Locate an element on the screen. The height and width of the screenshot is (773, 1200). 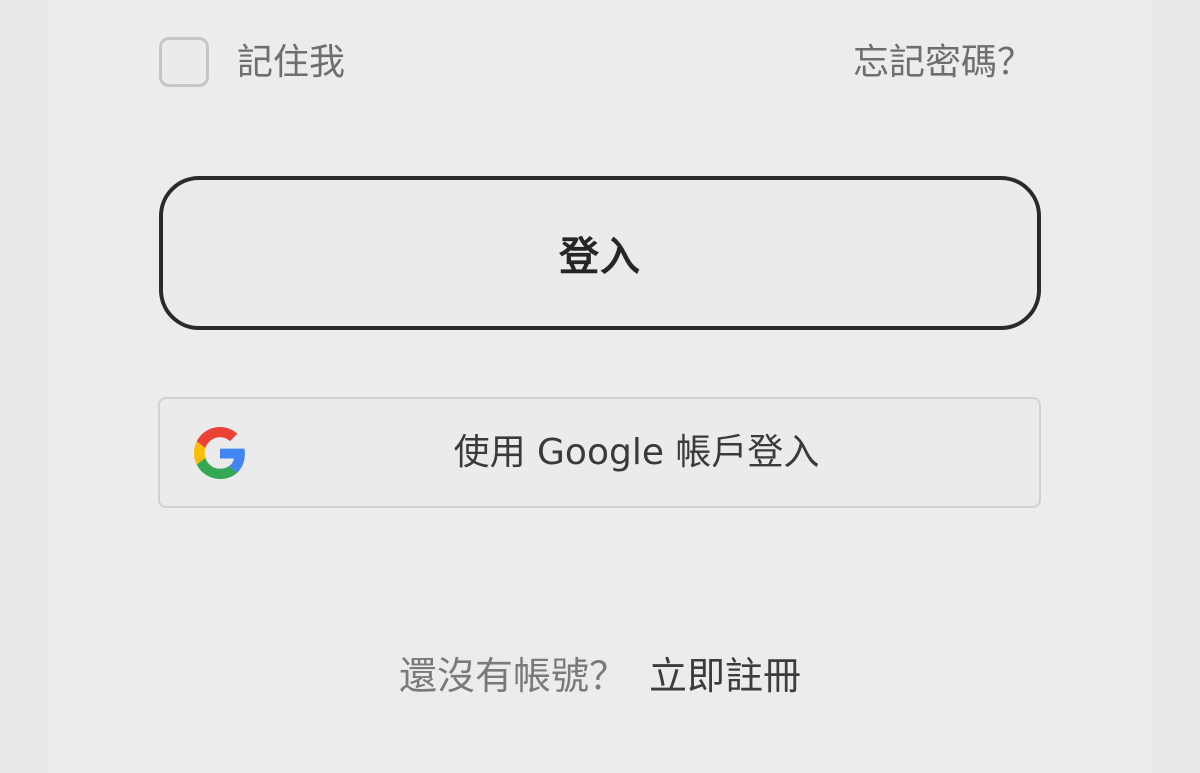
login-button-label: 登入 is located at coordinates (600, 257).